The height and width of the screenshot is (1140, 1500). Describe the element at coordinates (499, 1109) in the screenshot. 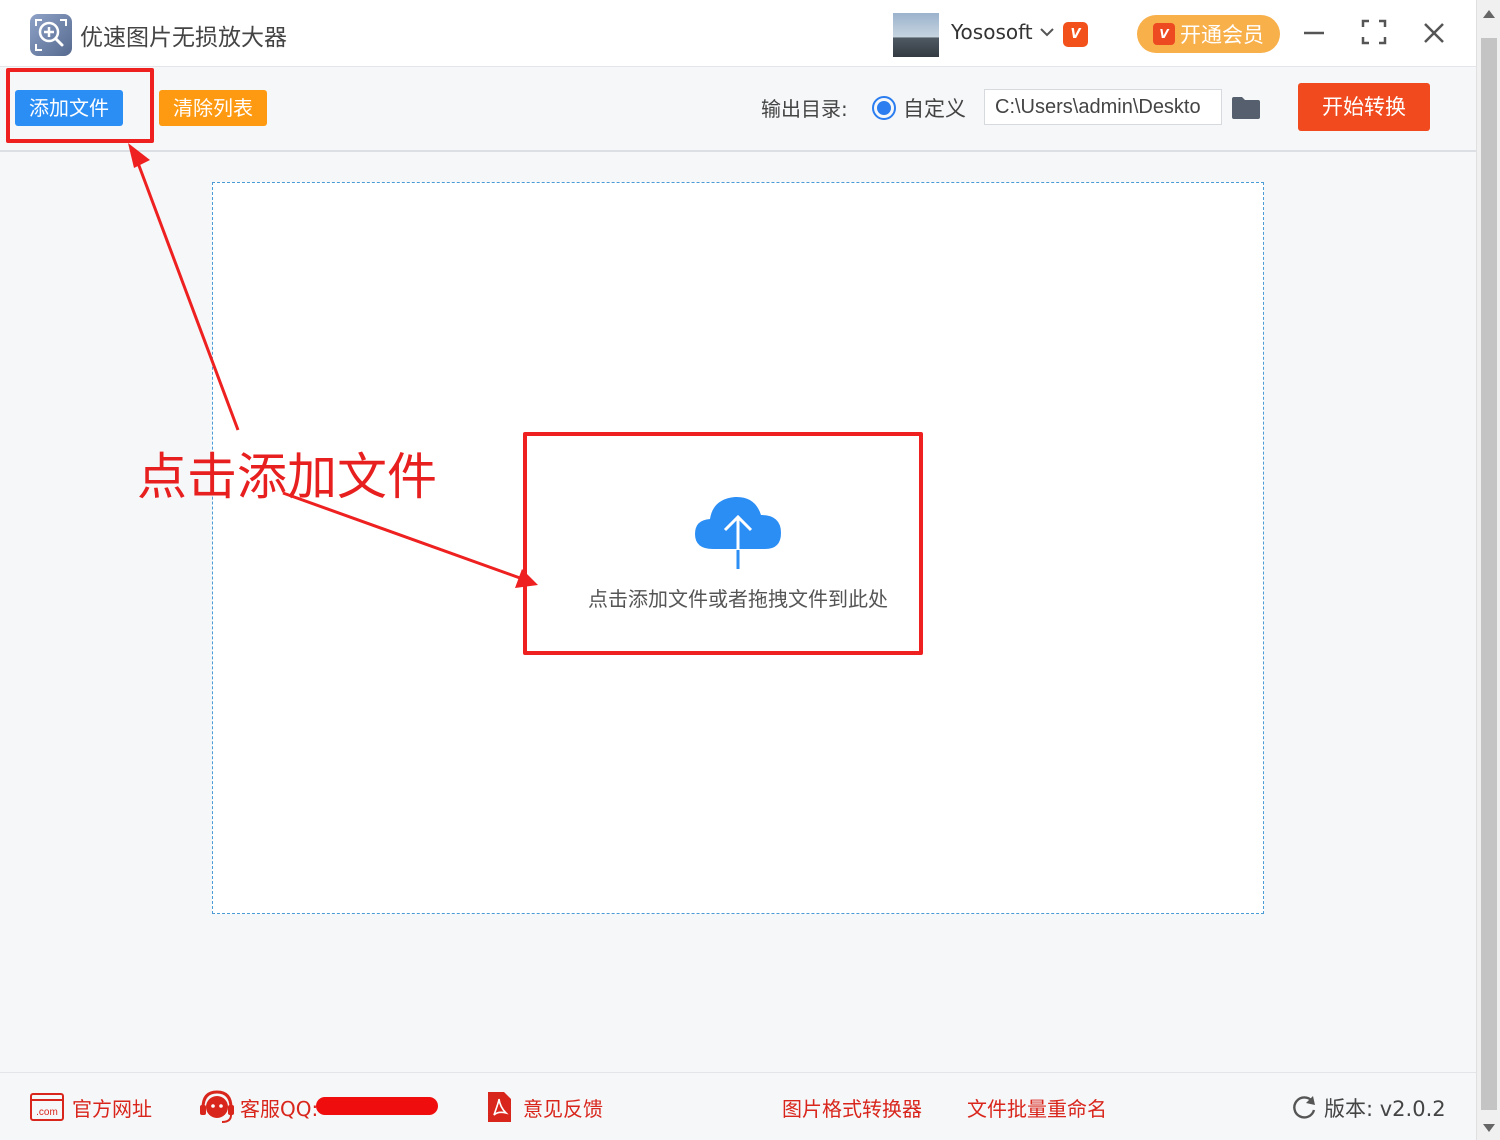

I see `pdf-icon` at that location.